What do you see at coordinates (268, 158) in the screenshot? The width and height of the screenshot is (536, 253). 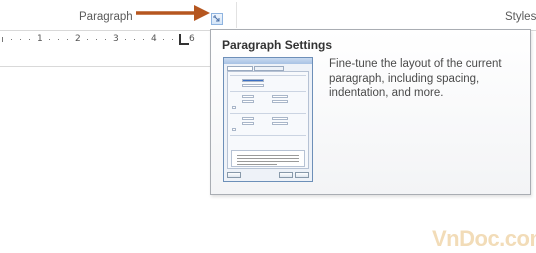 I see `thumbnail-preview-box` at bounding box center [268, 158].